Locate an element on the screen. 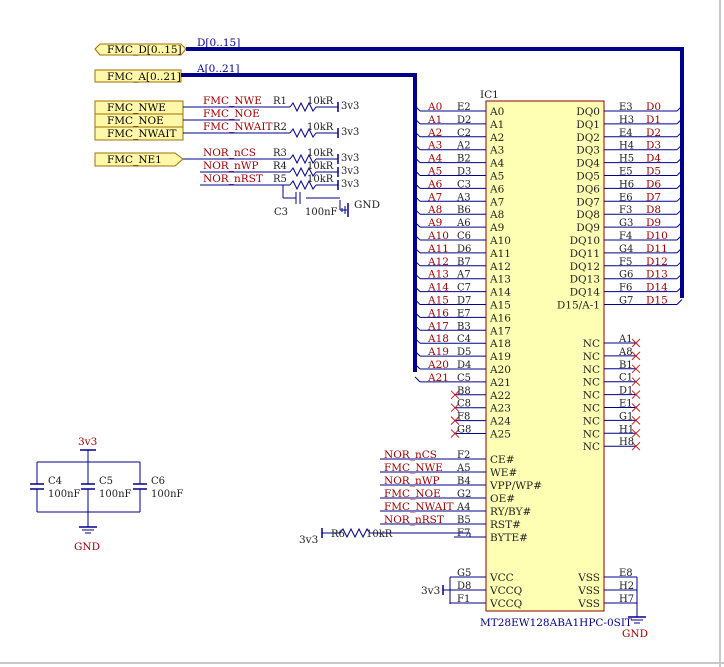 The width and height of the screenshot is (724, 667). r6-rail-label: 3v3 is located at coordinates (308, 540).